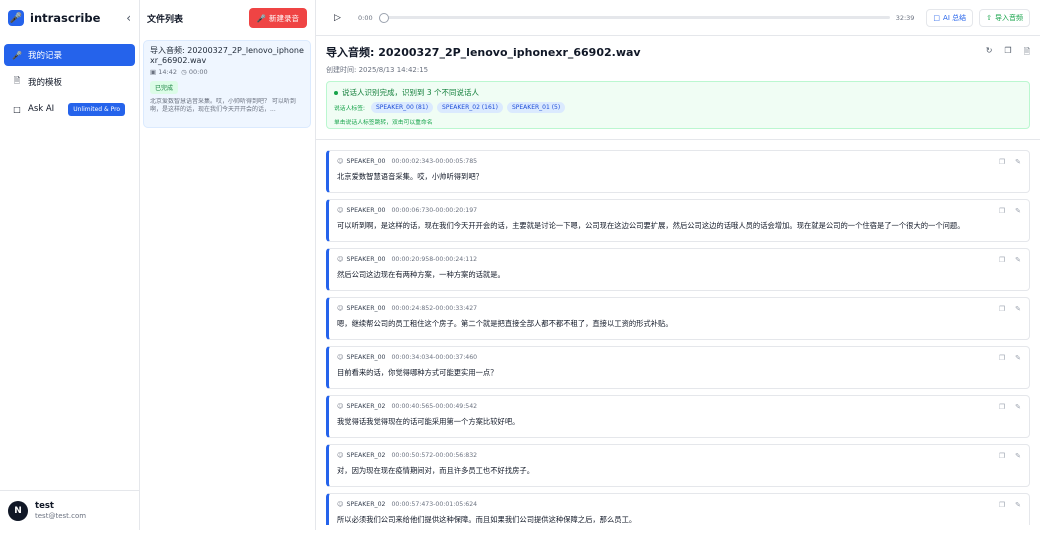 The image size is (1050, 556). Describe the element at coordinates (434, 308) in the screenshot. I see `segment-time: 00:00:24:852-00:00:33:427` at that location.